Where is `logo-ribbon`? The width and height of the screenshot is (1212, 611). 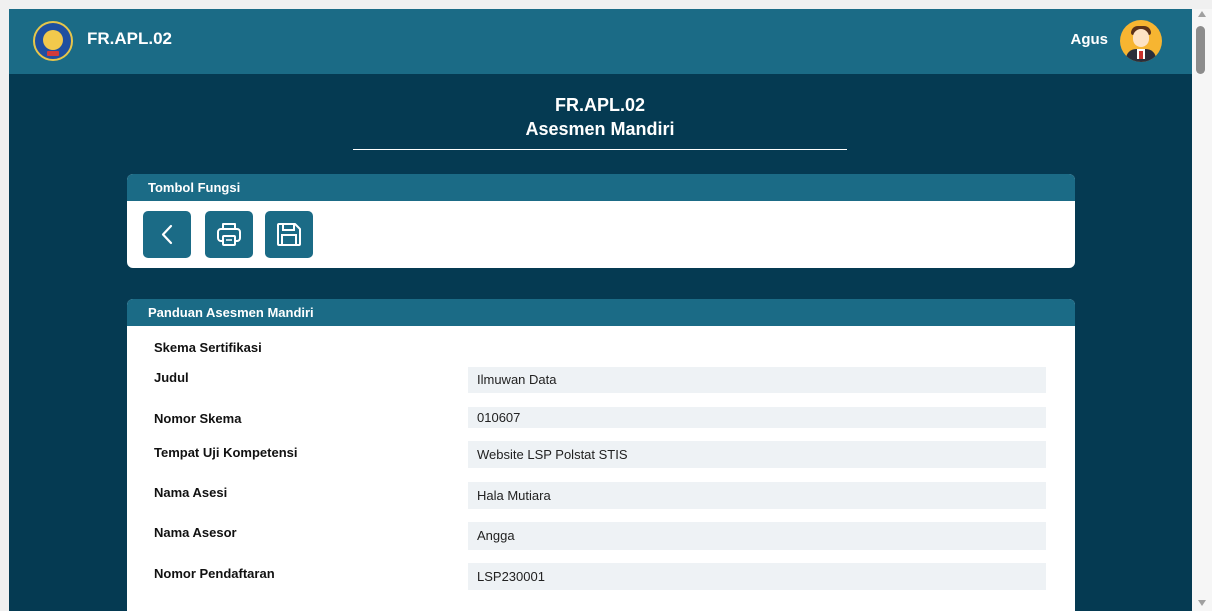
logo-ribbon is located at coordinates (53, 53).